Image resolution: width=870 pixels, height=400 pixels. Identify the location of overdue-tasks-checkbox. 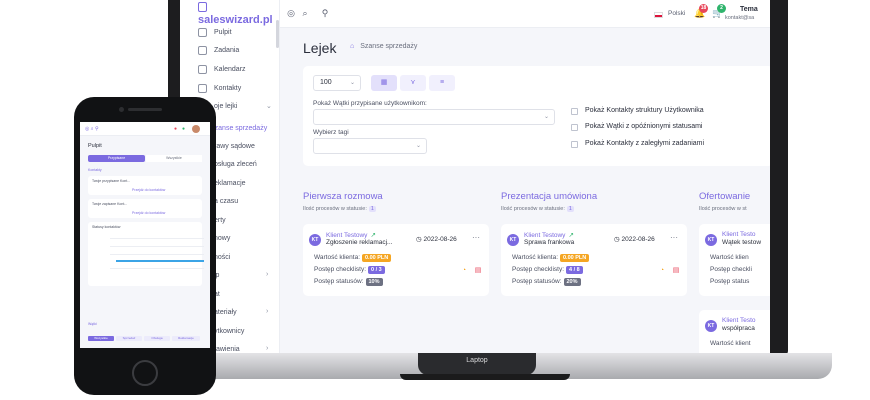
(574, 144).